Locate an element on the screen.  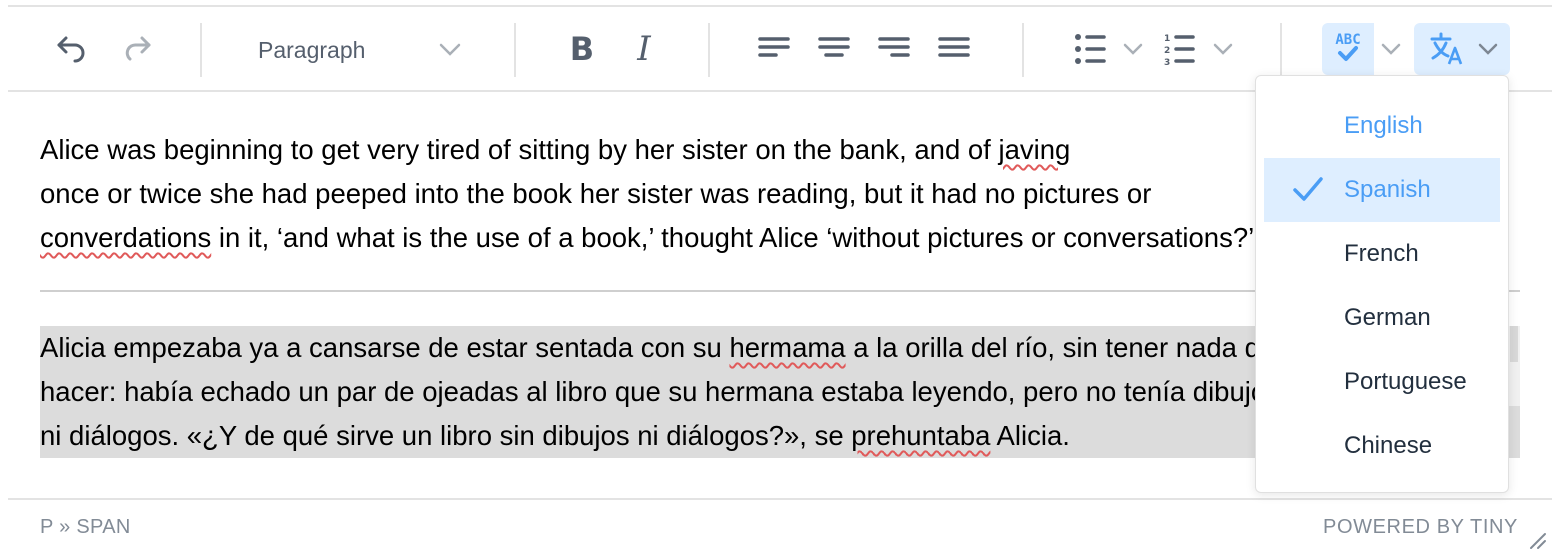
translate-icon is located at coordinates (1446, 48).